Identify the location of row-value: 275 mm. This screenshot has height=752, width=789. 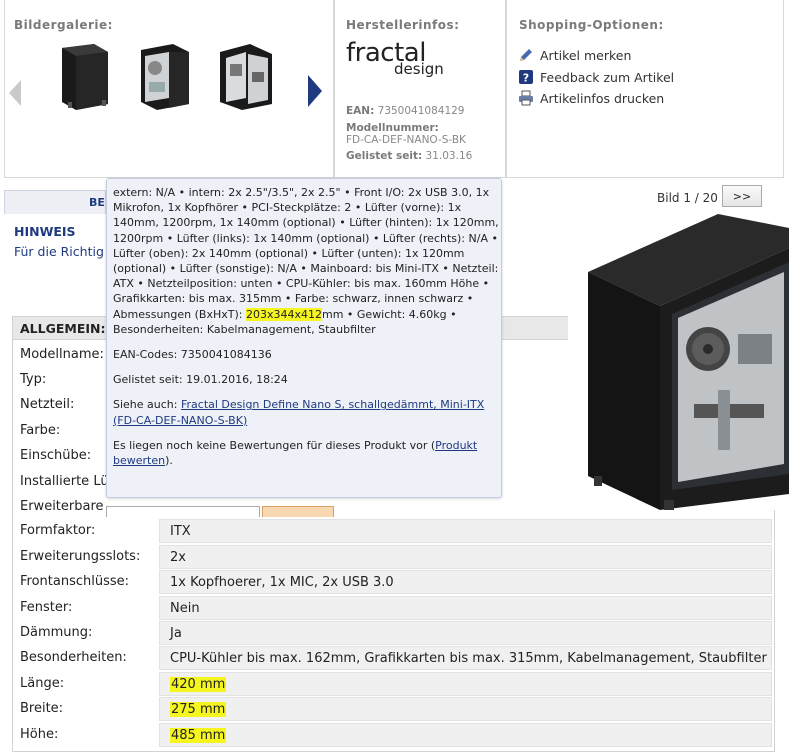
(198, 709).